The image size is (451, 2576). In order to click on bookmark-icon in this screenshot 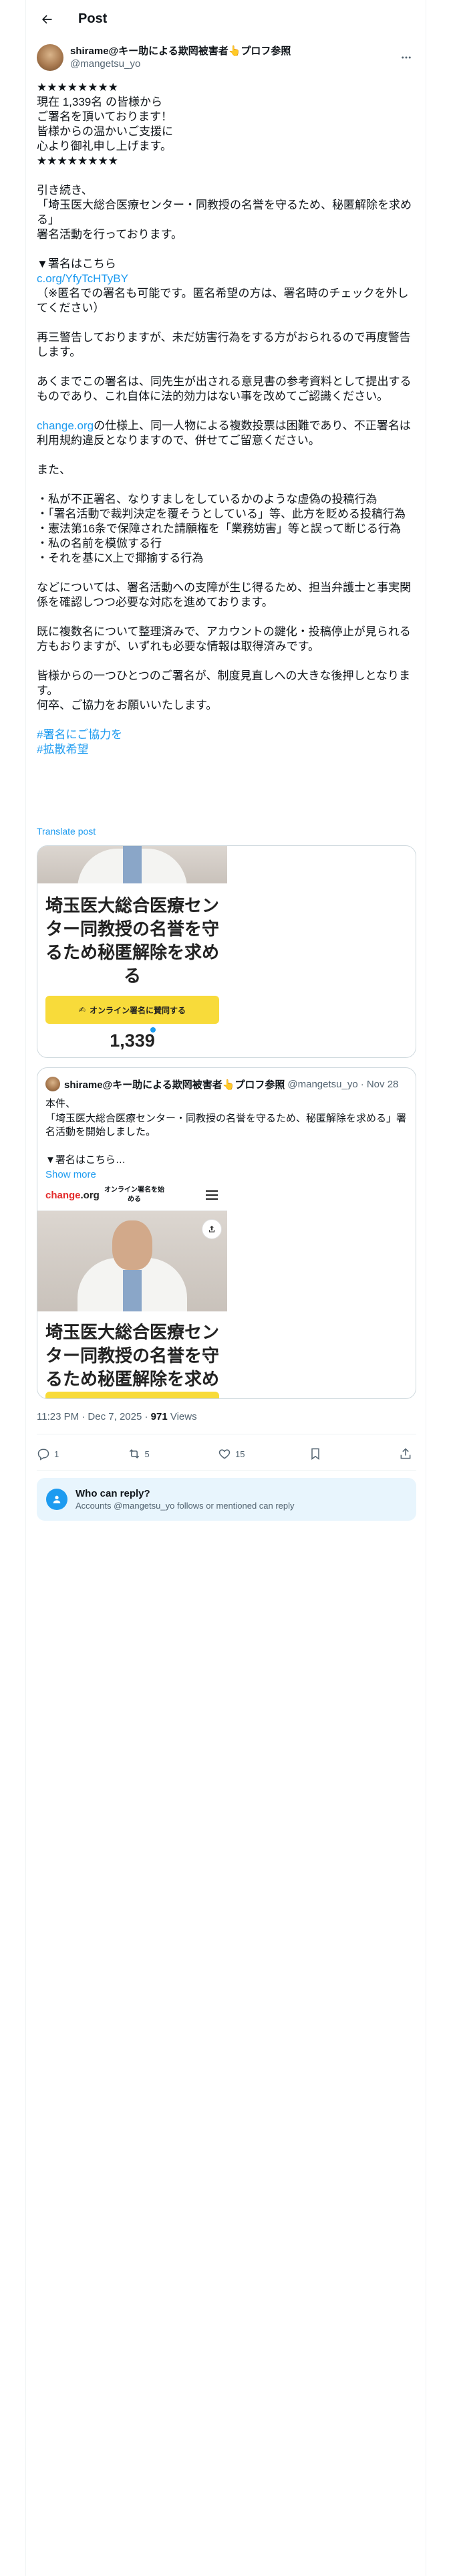, I will do `click(315, 1454)`.